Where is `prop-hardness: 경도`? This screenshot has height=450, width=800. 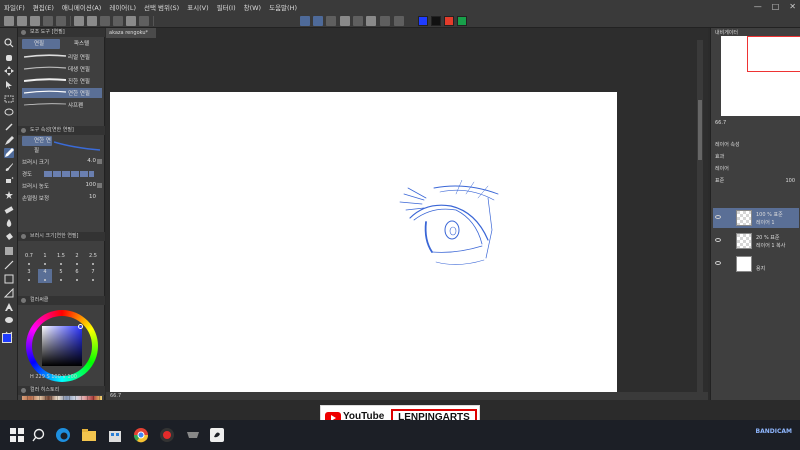
prop-hardness: 경도 is located at coordinates (62, 174).